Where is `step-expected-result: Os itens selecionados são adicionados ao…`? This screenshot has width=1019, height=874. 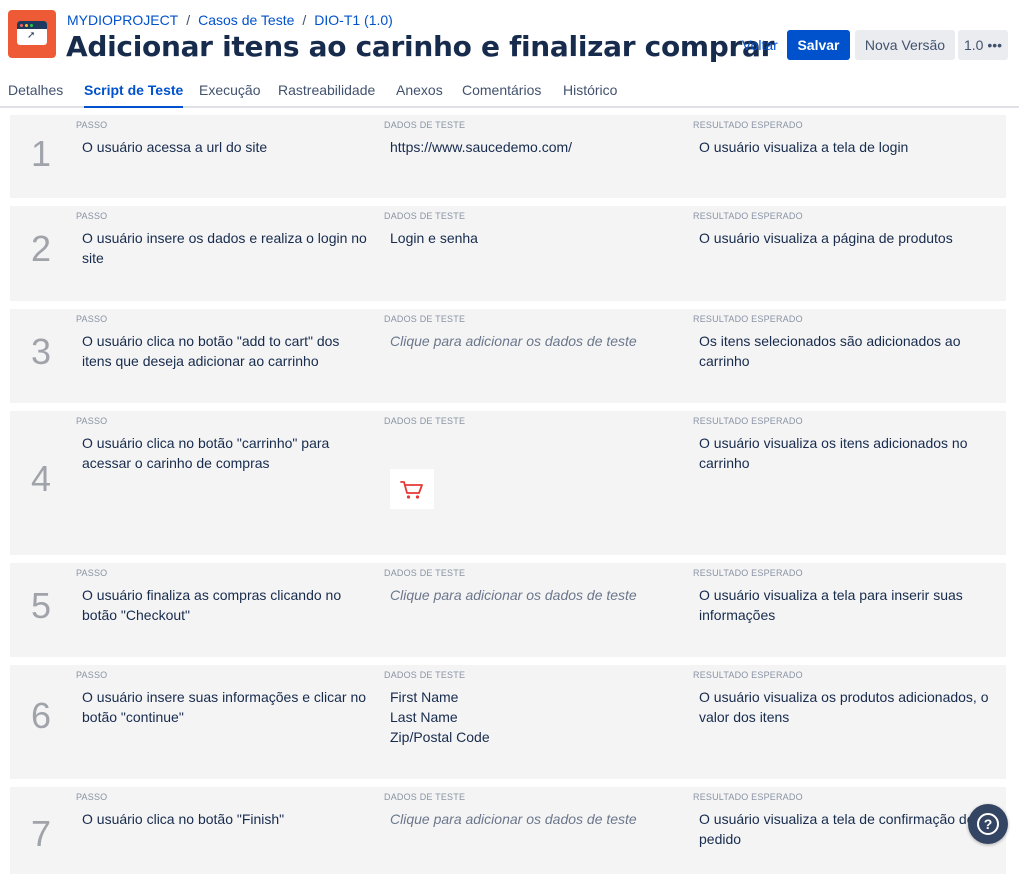
step-expected-result: Os itens selecionados são adicionados ao… is located at coordinates (847, 351).